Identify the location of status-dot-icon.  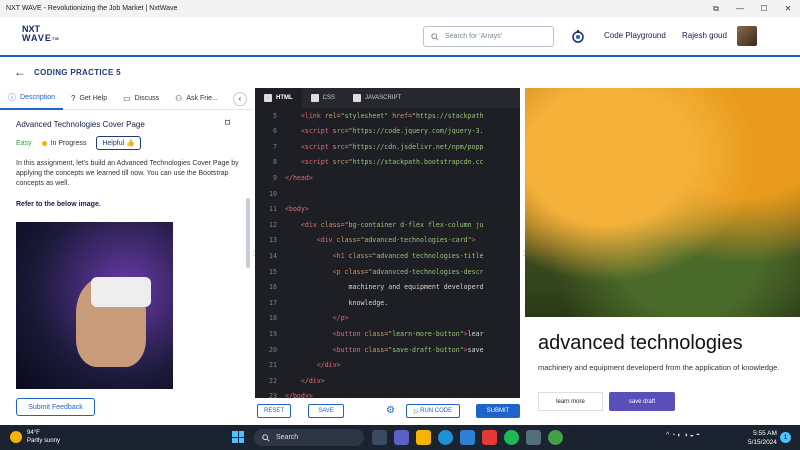
(44, 143).